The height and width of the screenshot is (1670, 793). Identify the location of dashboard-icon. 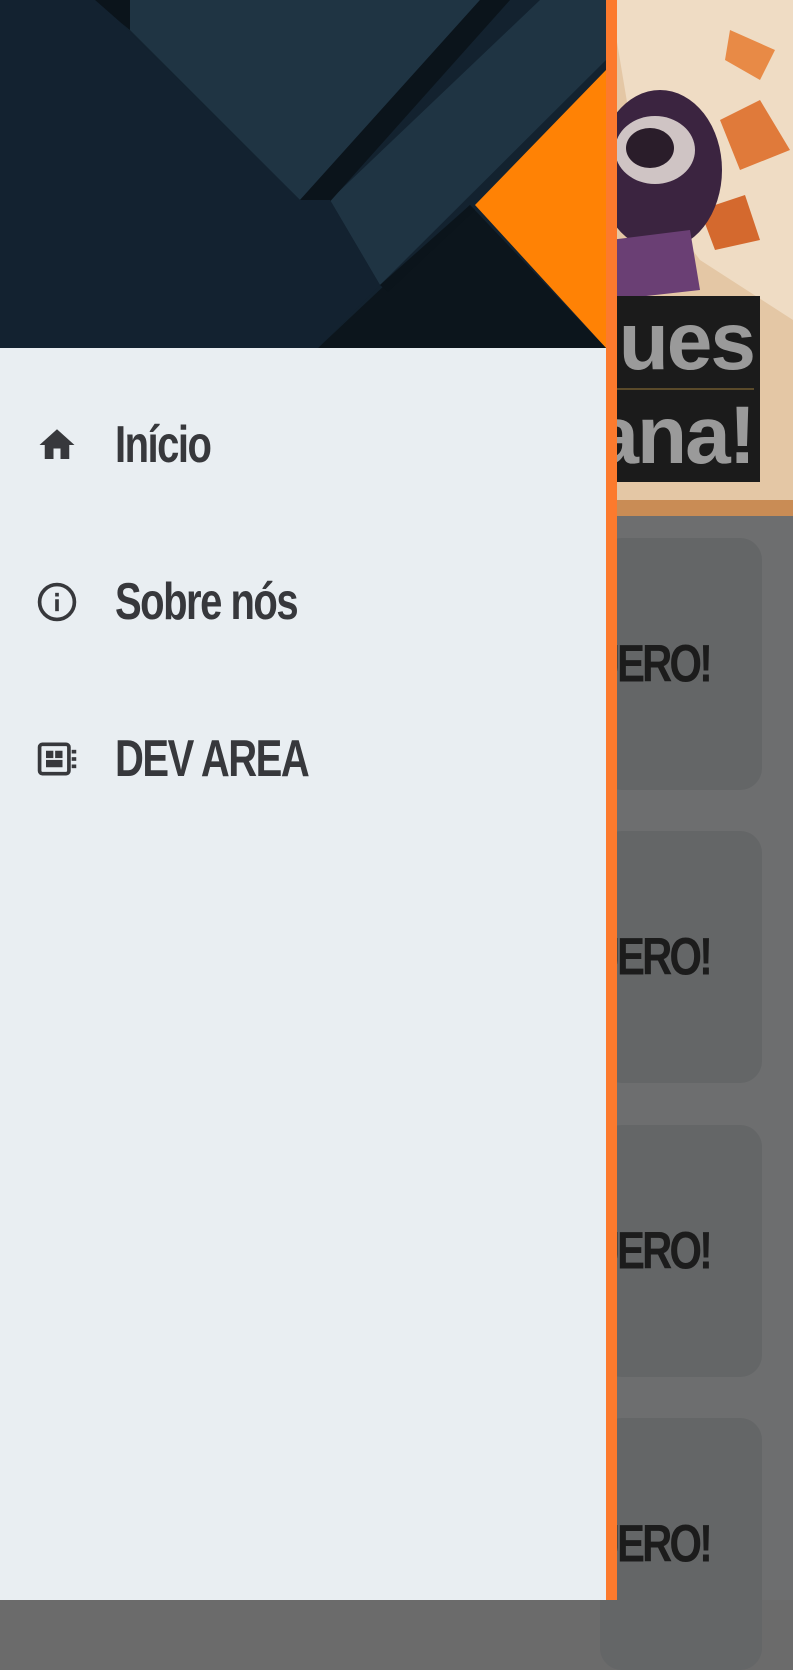
(57, 759).